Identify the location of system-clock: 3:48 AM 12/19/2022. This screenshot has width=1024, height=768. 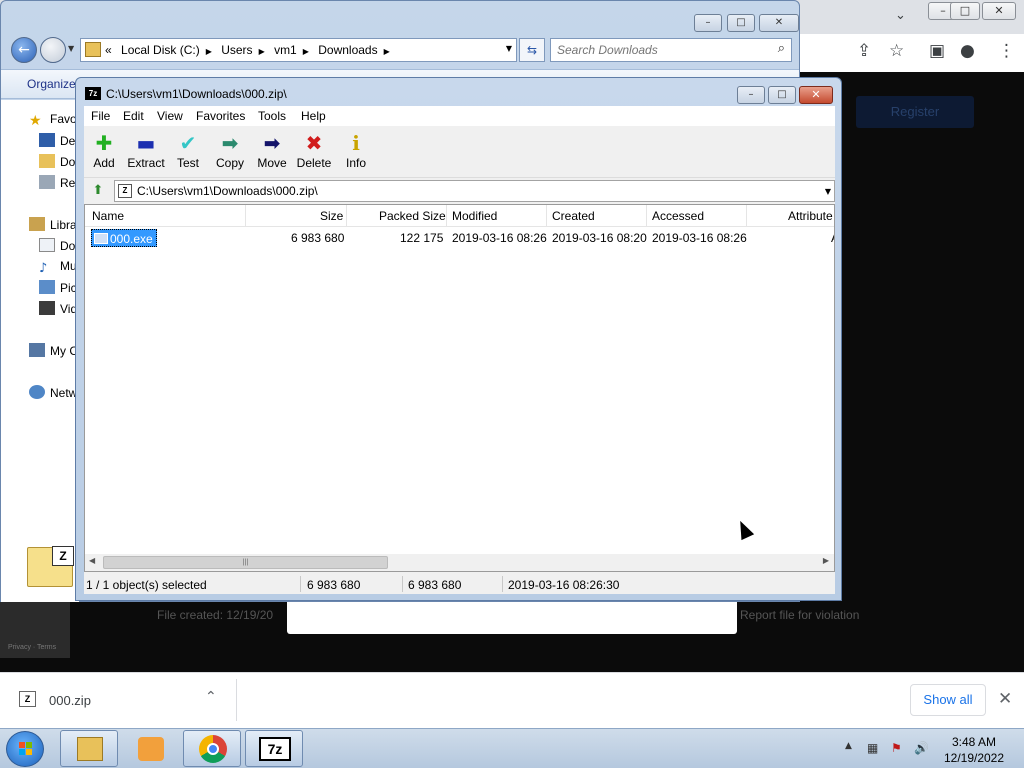
(974, 750).